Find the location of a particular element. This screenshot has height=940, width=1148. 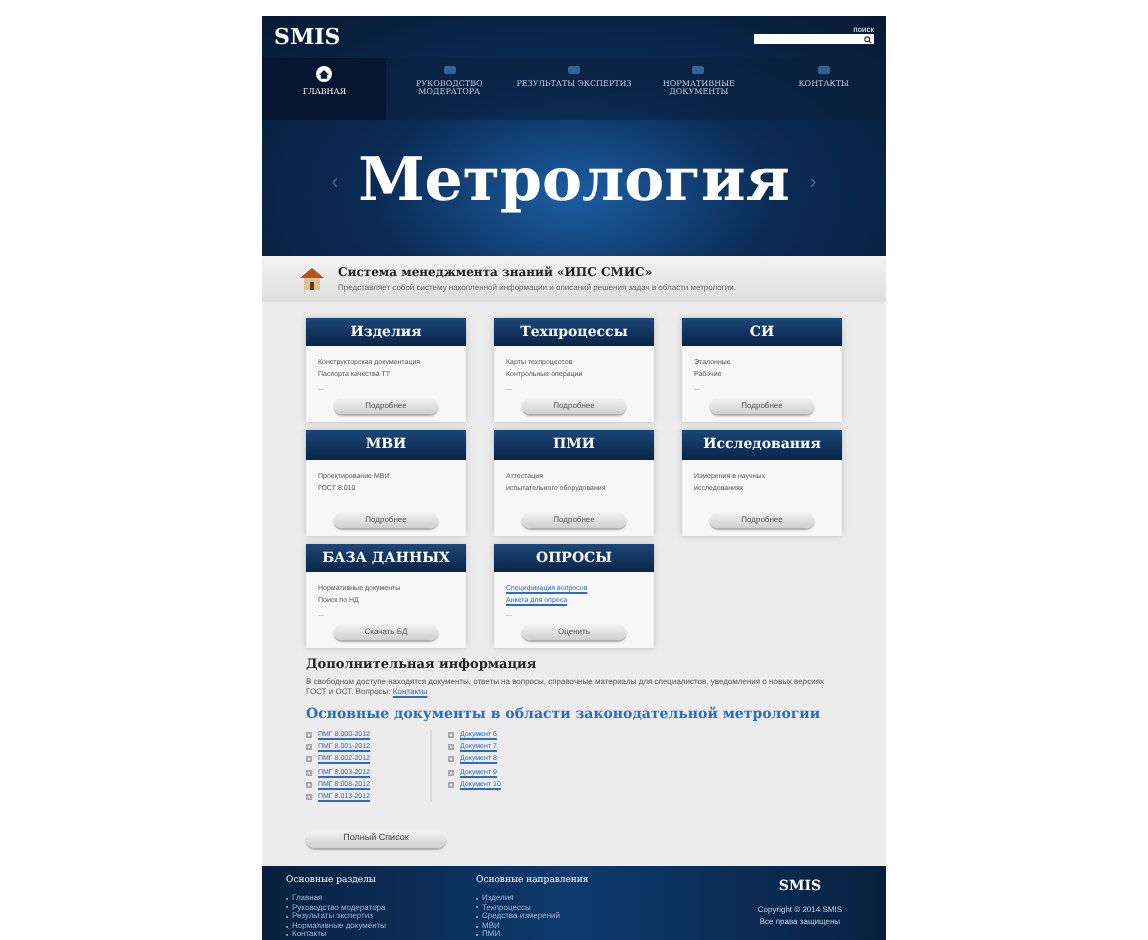

search-field is located at coordinates (814, 39).